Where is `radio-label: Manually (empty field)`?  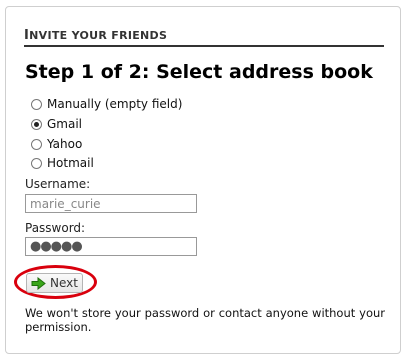 radio-label: Manually (empty field) is located at coordinates (115, 104).